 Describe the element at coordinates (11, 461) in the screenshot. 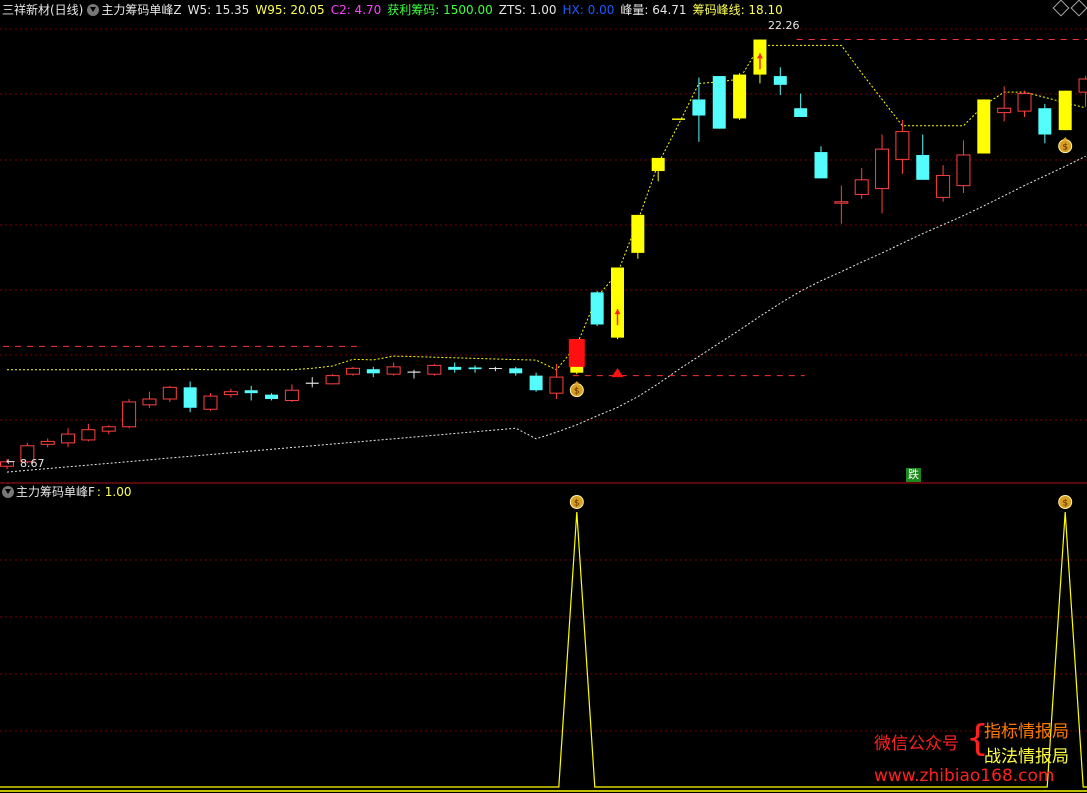

I see `low-price-arrow-icon: ←` at that location.